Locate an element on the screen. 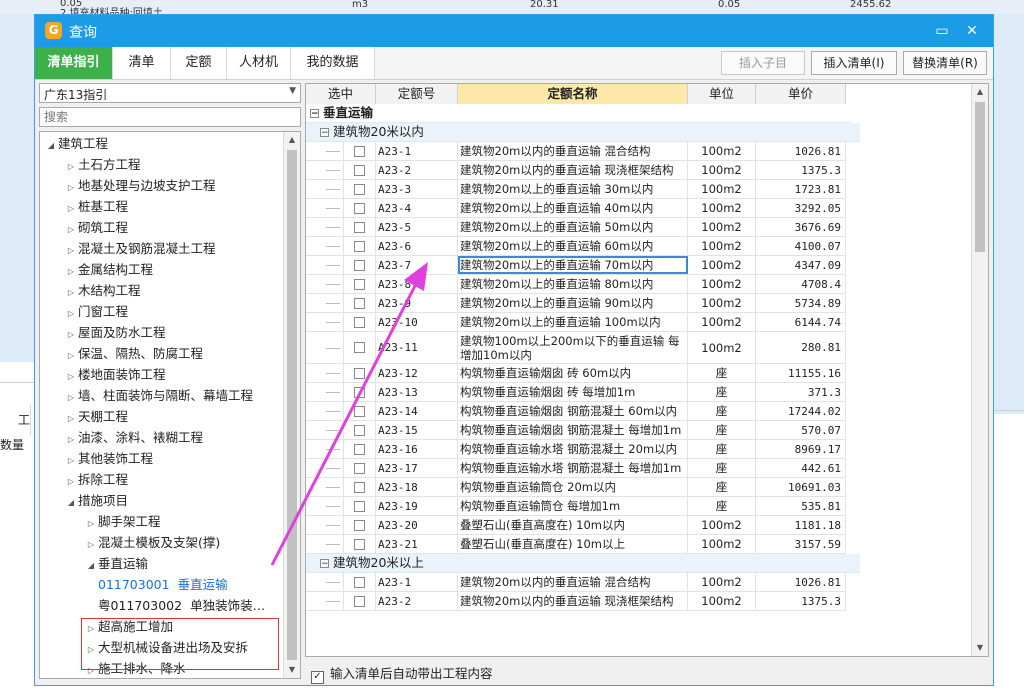  scroll-down-icon: ▼ is located at coordinates (980, 648).